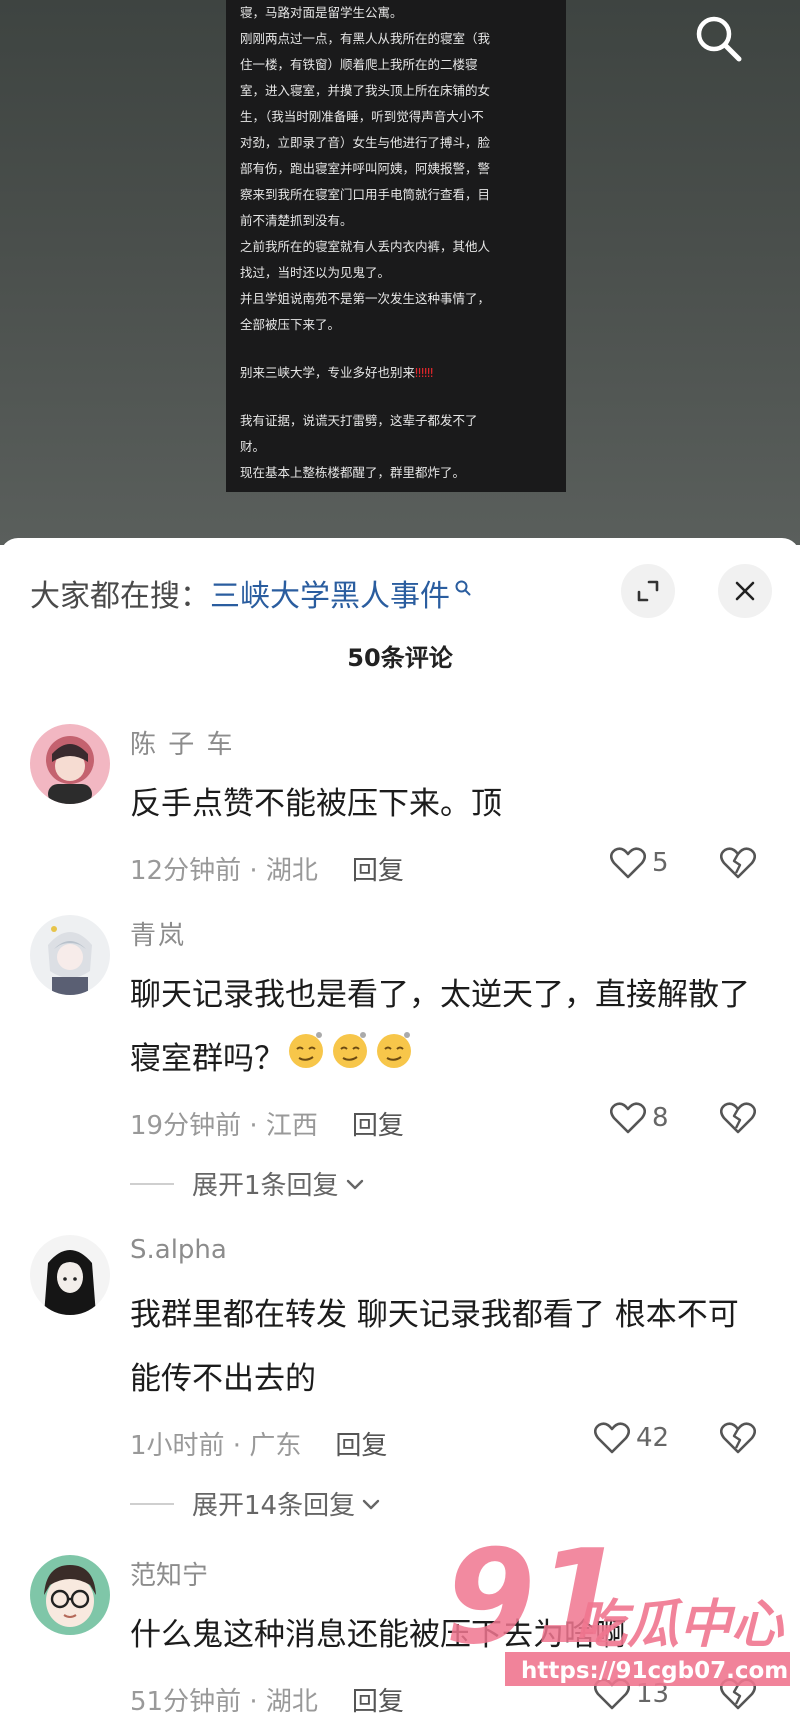 The height and width of the screenshot is (1718, 800). Describe the element at coordinates (178, 1250) in the screenshot. I see `comment-author: S.alpha` at that location.